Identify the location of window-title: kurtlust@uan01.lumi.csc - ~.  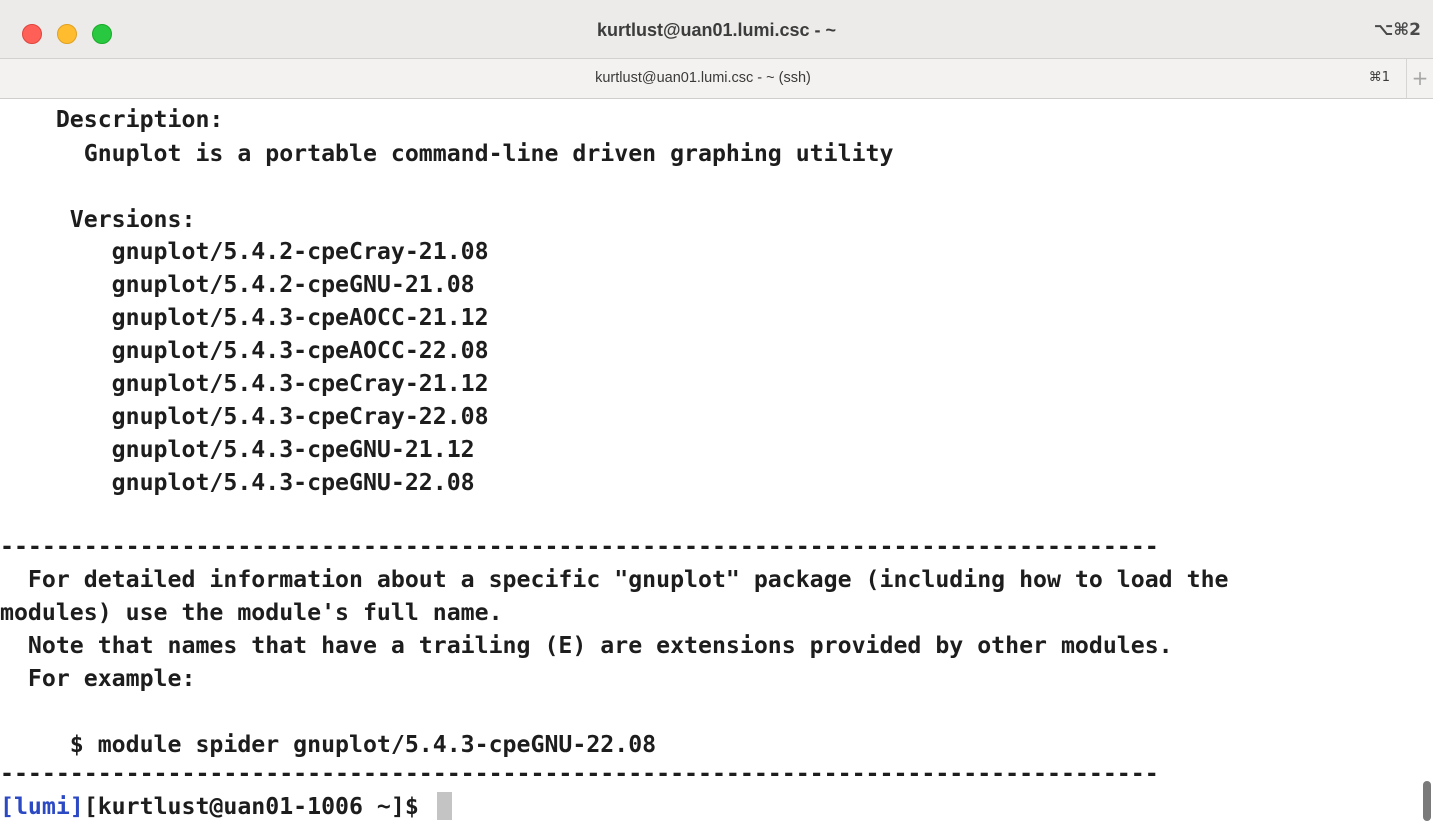
(716, 30).